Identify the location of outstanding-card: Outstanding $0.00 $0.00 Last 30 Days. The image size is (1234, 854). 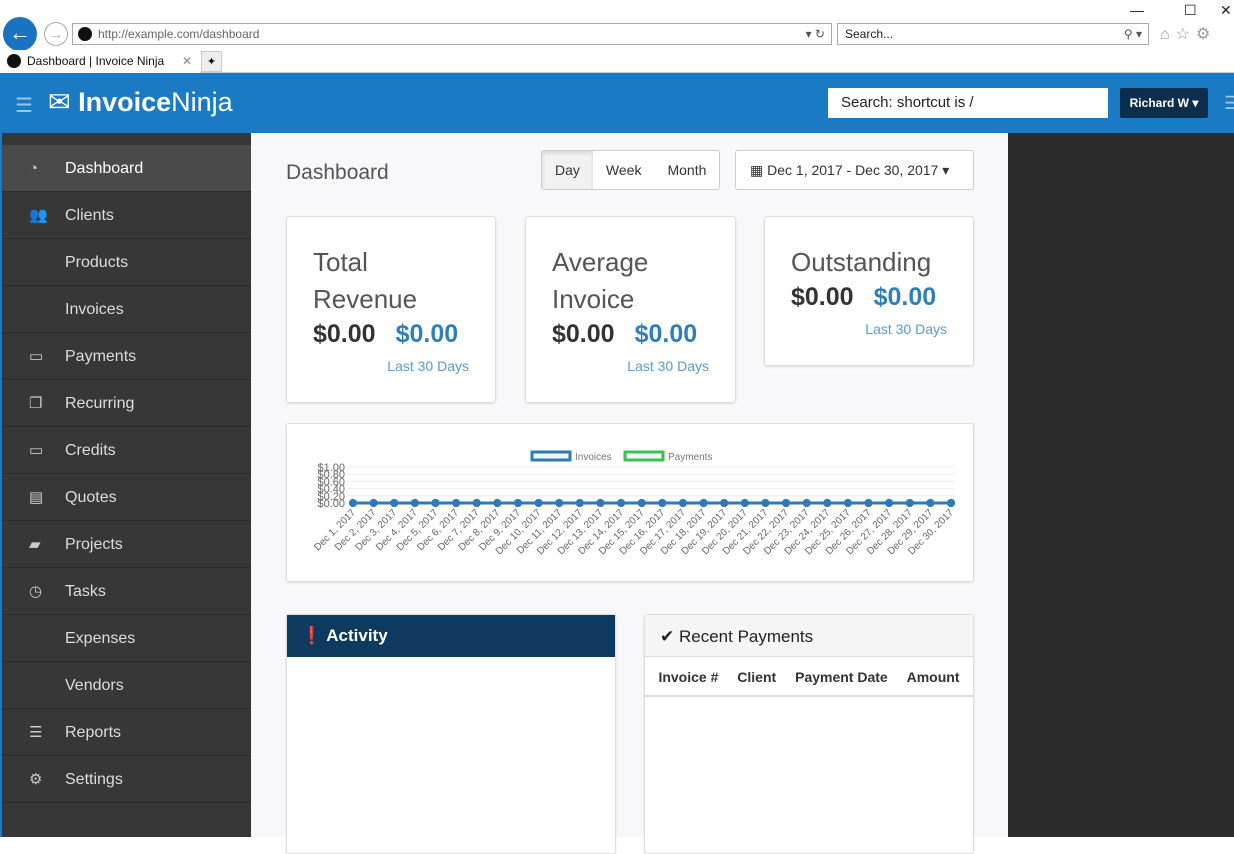
(869, 291).